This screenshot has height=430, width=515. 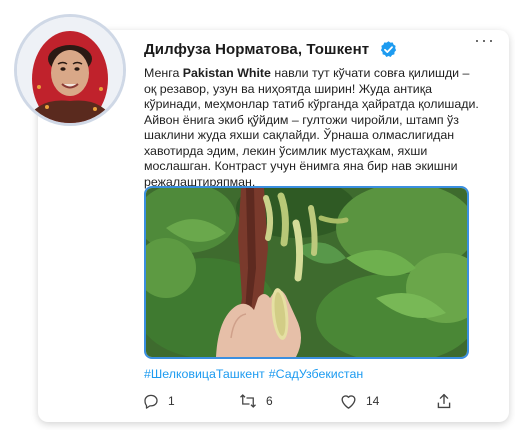 I want to click on tweet-text-part: Менга, so click(x=163, y=73).